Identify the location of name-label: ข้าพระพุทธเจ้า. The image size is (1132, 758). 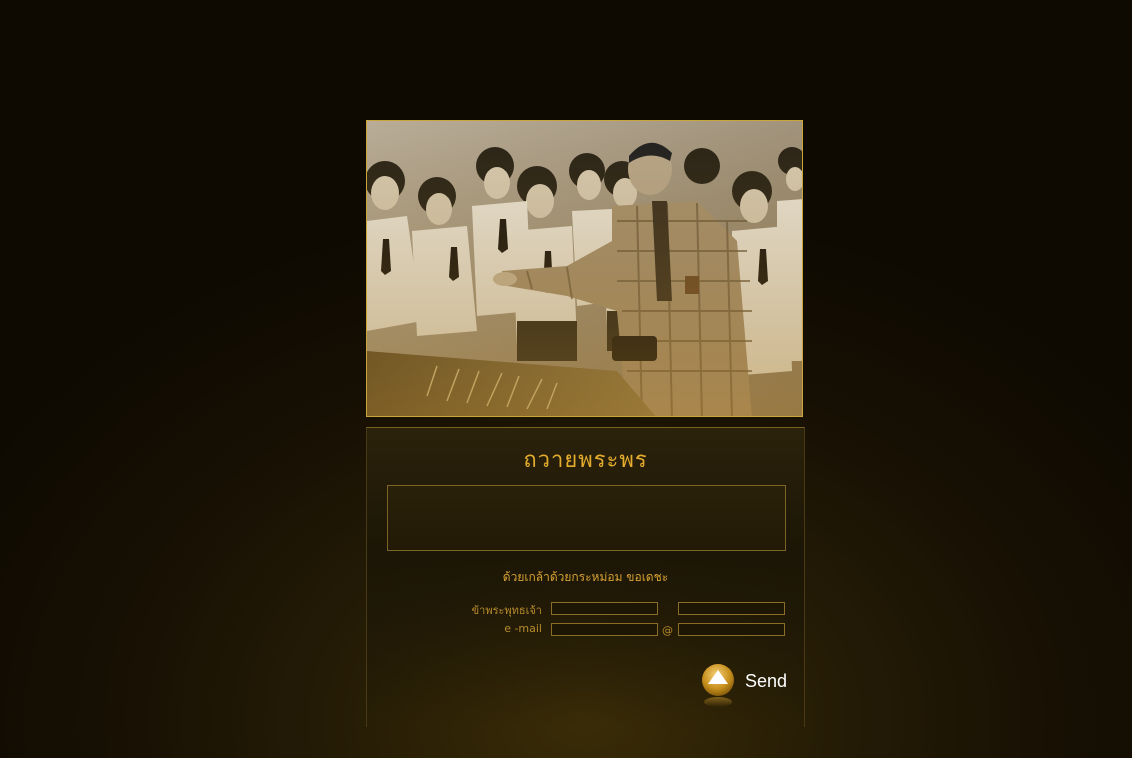
(506, 610).